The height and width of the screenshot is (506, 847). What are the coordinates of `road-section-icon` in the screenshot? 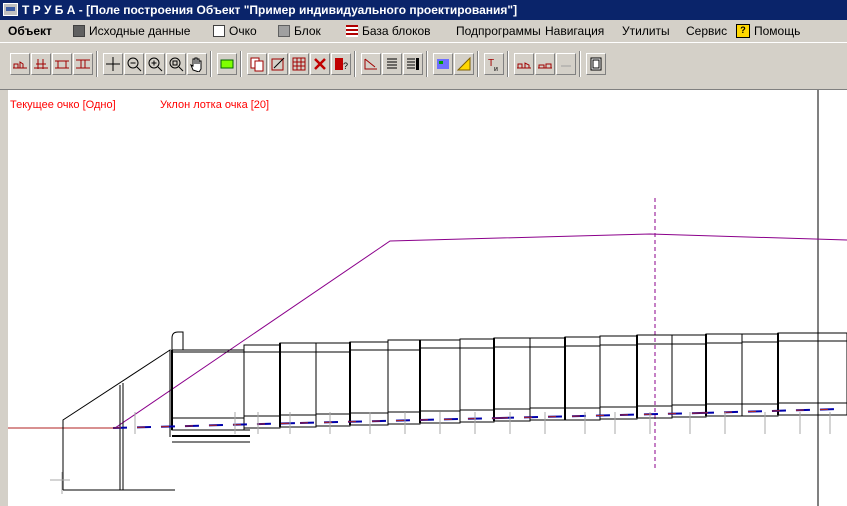 It's located at (545, 64).